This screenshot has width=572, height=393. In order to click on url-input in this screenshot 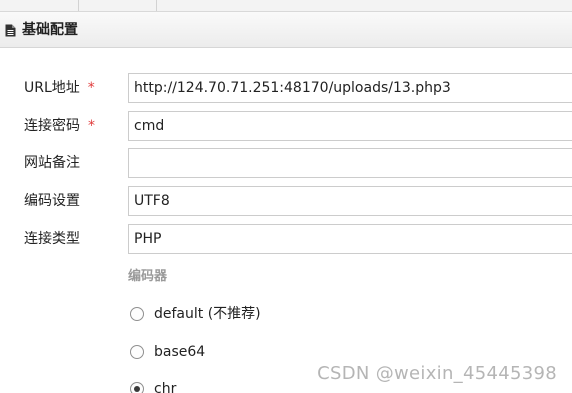, I will do `click(350, 88)`.